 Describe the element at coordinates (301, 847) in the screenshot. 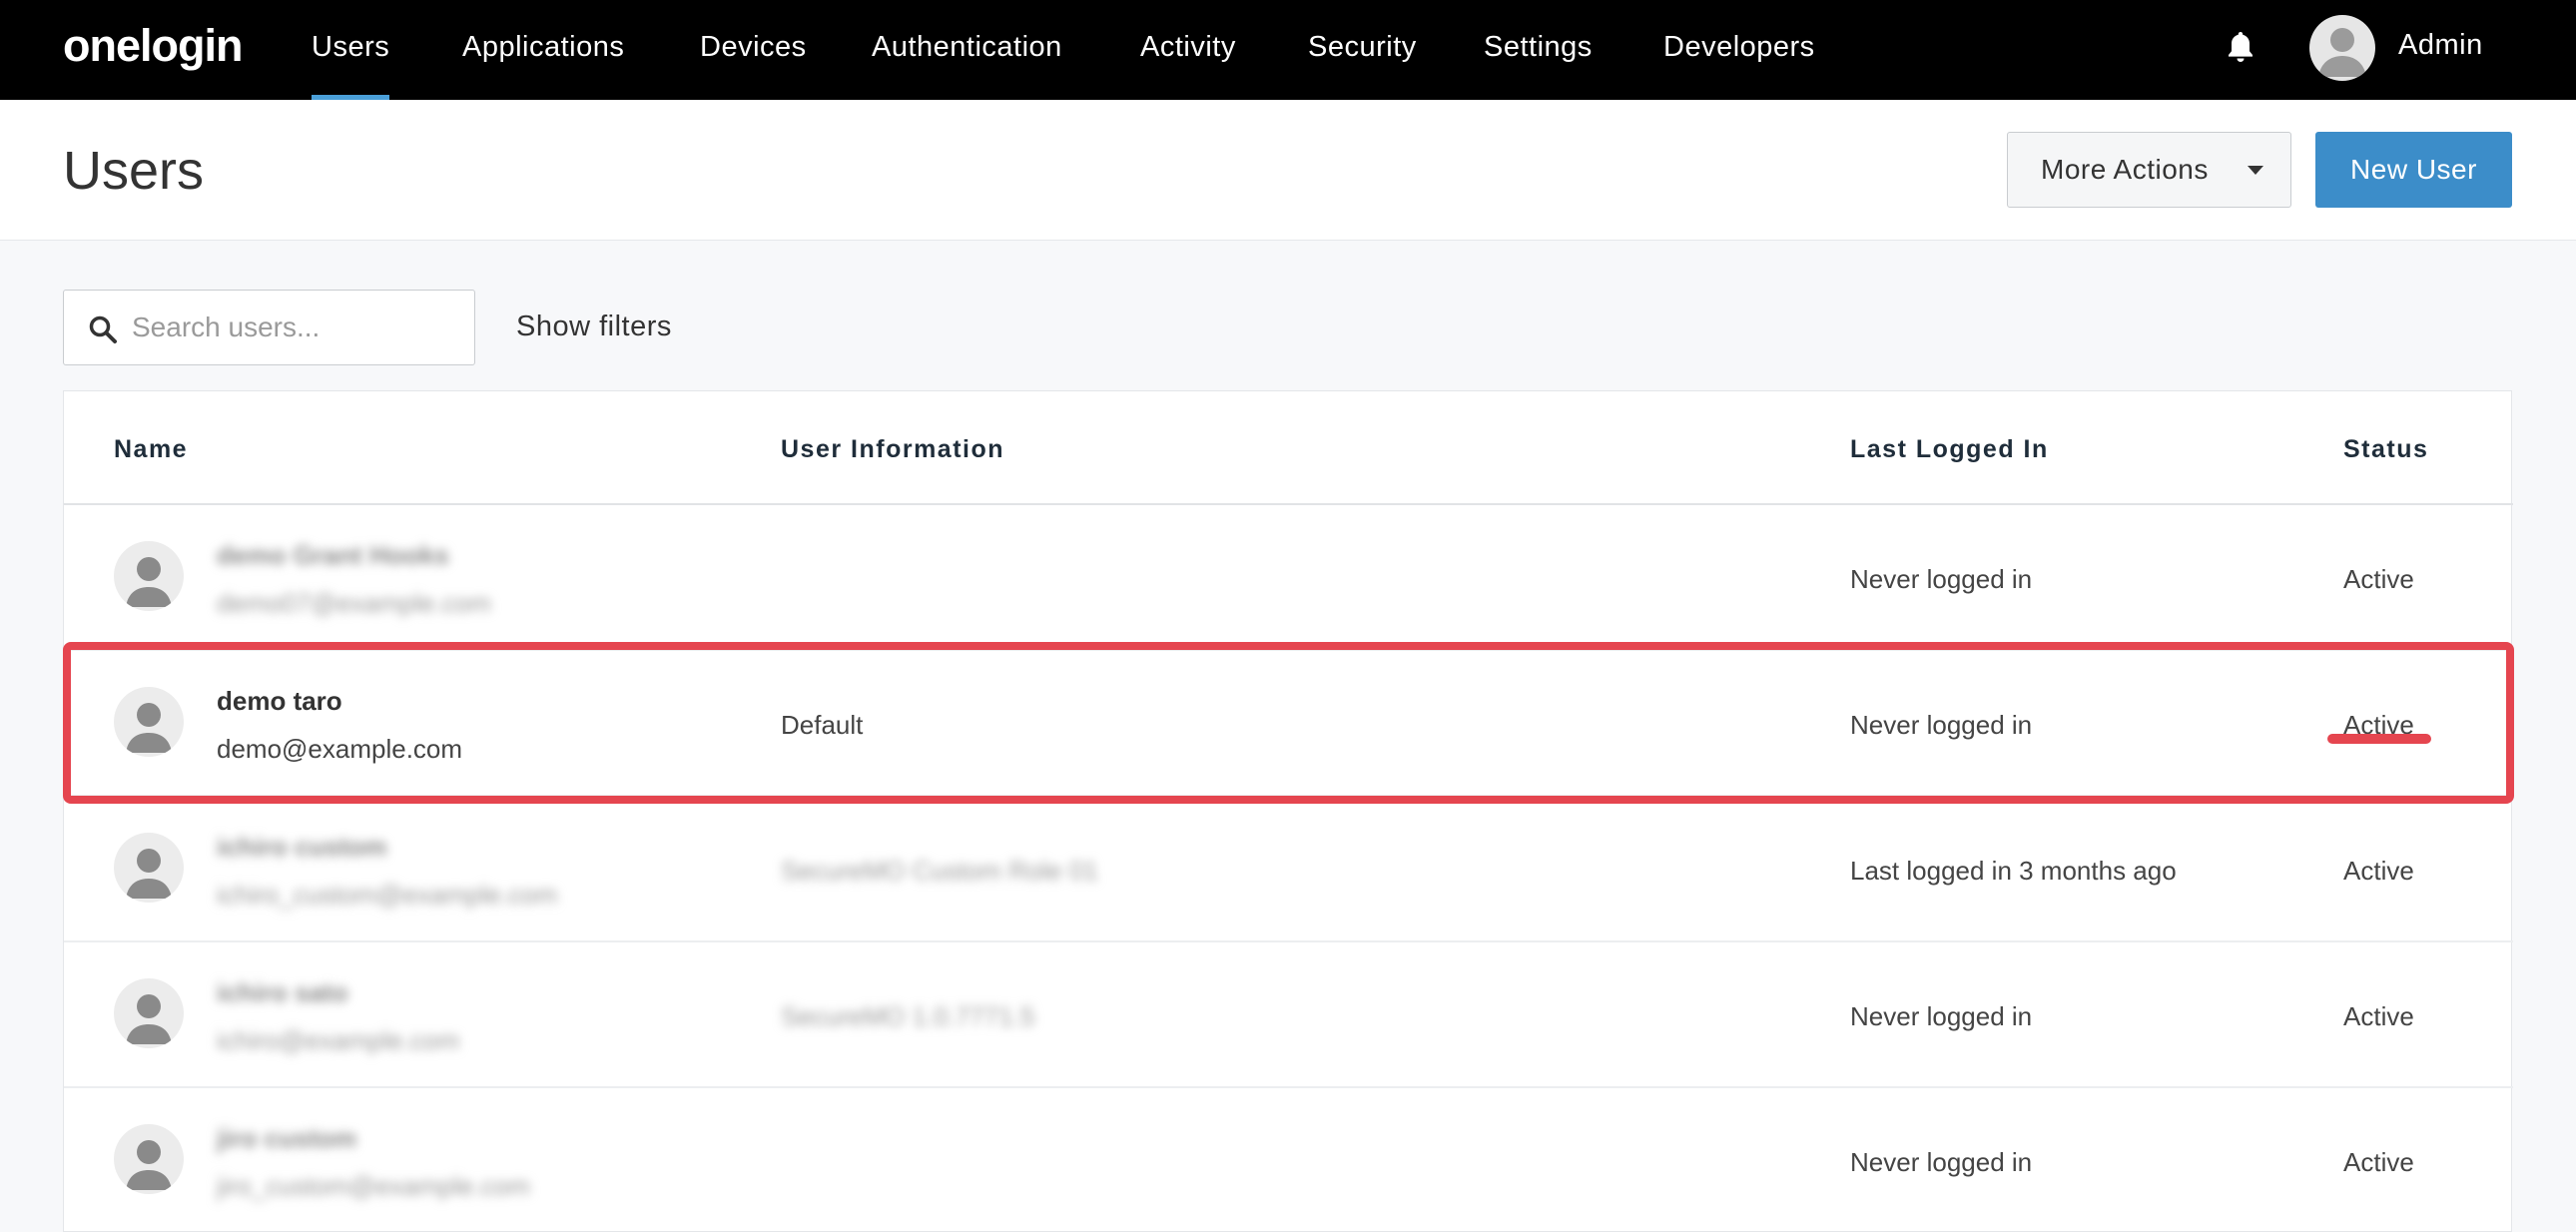

I see `user-name: ichiro custom` at that location.